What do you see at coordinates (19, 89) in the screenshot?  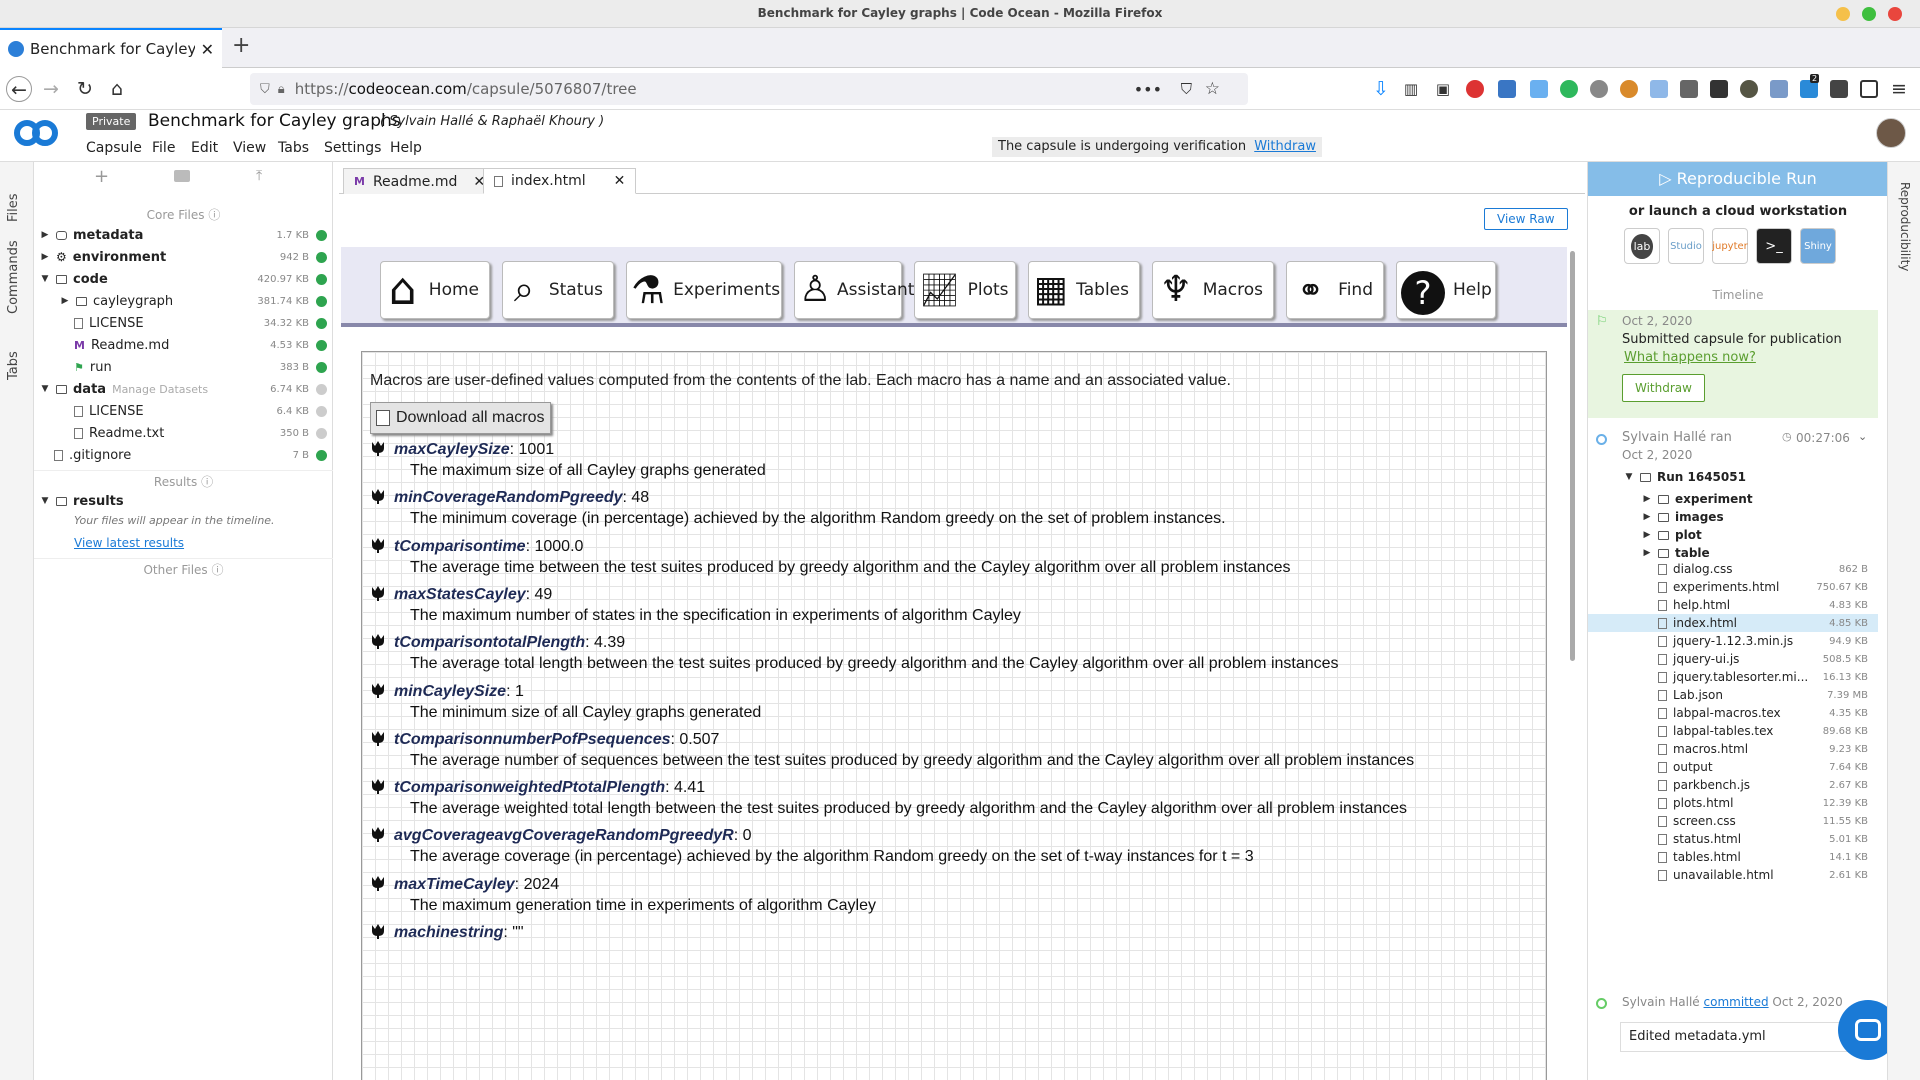 I see `back-icon: ←` at bounding box center [19, 89].